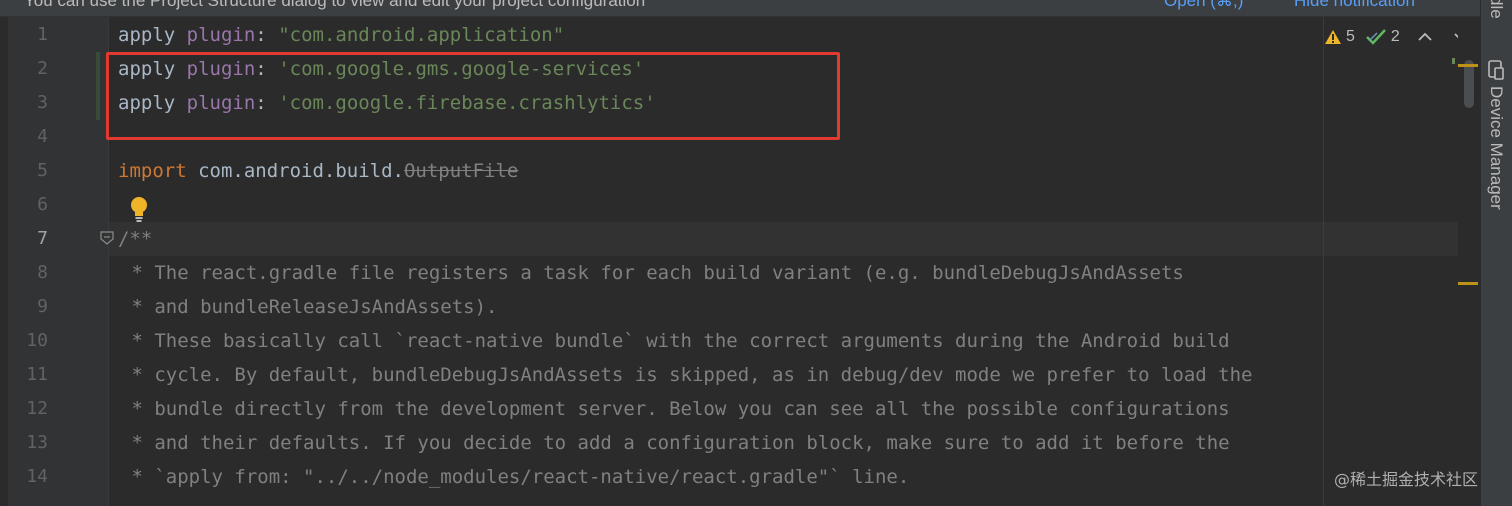  What do you see at coordinates (1496, 9) in the screenshot?
I see `tool-window-label-partial: dle` at bounding box center [1496, 9].